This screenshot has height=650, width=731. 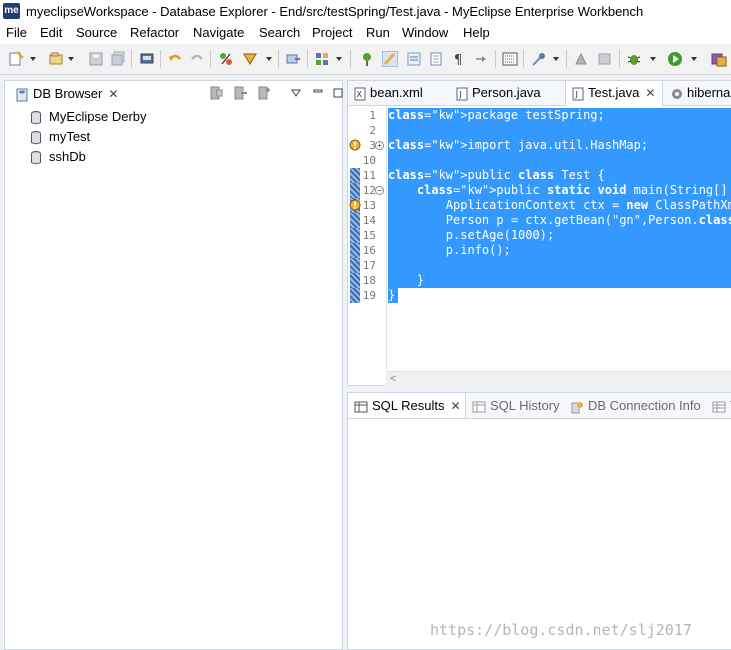 I want to click on menu-project: Project, so click(x=332, y=32).